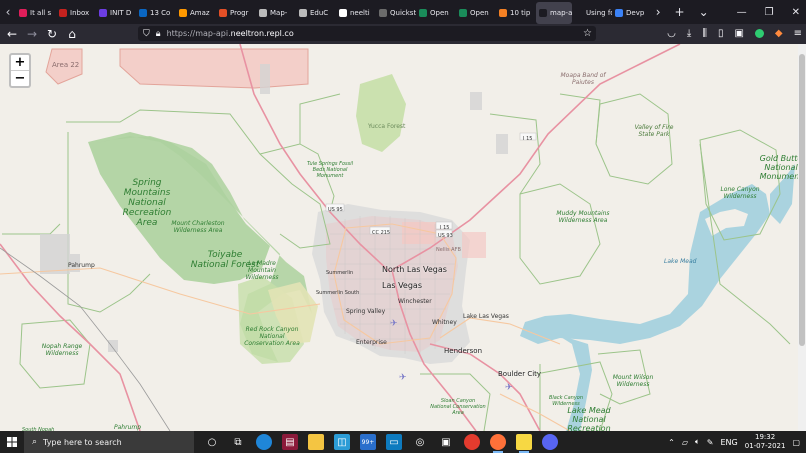 This screenshot has height=453, width=806. Describe the element at coordinates (402, 285) in the screenshot. I see `map-label-lv: Las Vegas` at that location.